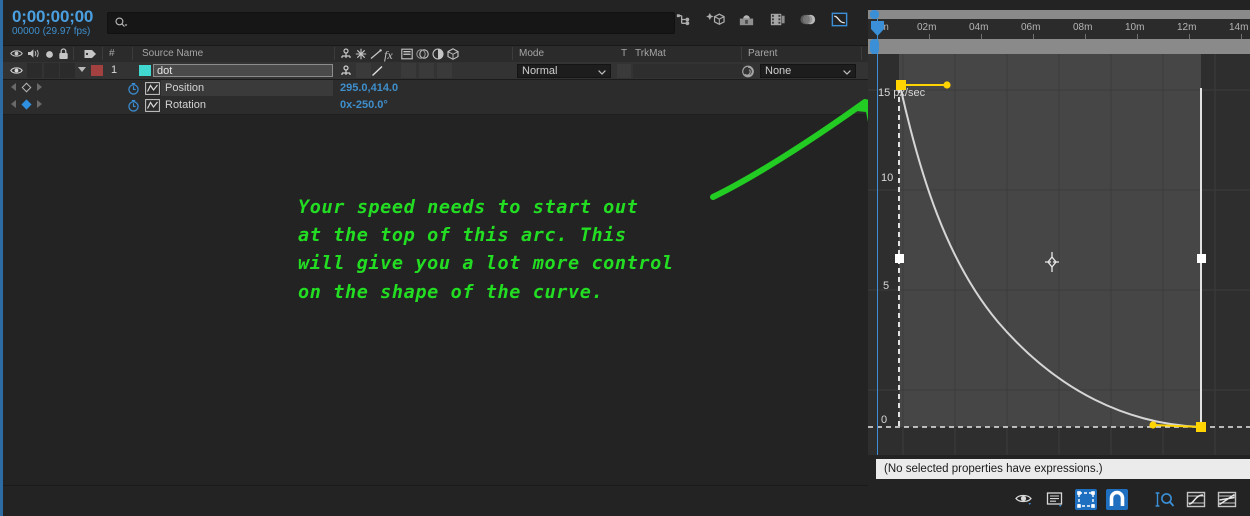  Describe the element at coordinates (388, 55) in the screenshot. I see `fx-icon: fx` at that location.